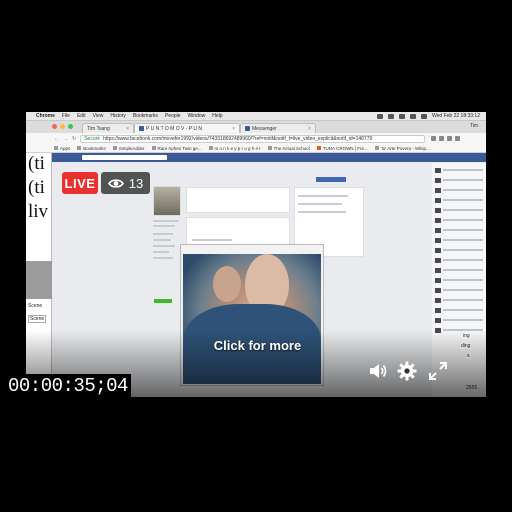 This screenshot has height=512, width=512. Describe the element at coordinates (378, 371) in the screenshot. I see `volume-icon` at that location.